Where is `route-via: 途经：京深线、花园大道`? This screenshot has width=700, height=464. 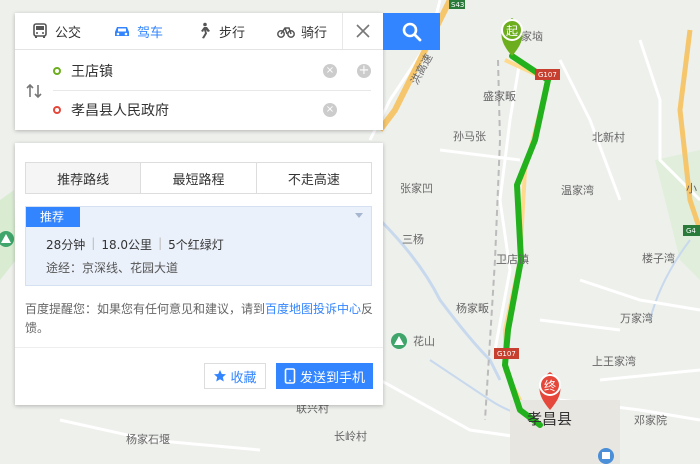
route-via: 途经：京深线、花园大道 is located at coordinates (112, 268).